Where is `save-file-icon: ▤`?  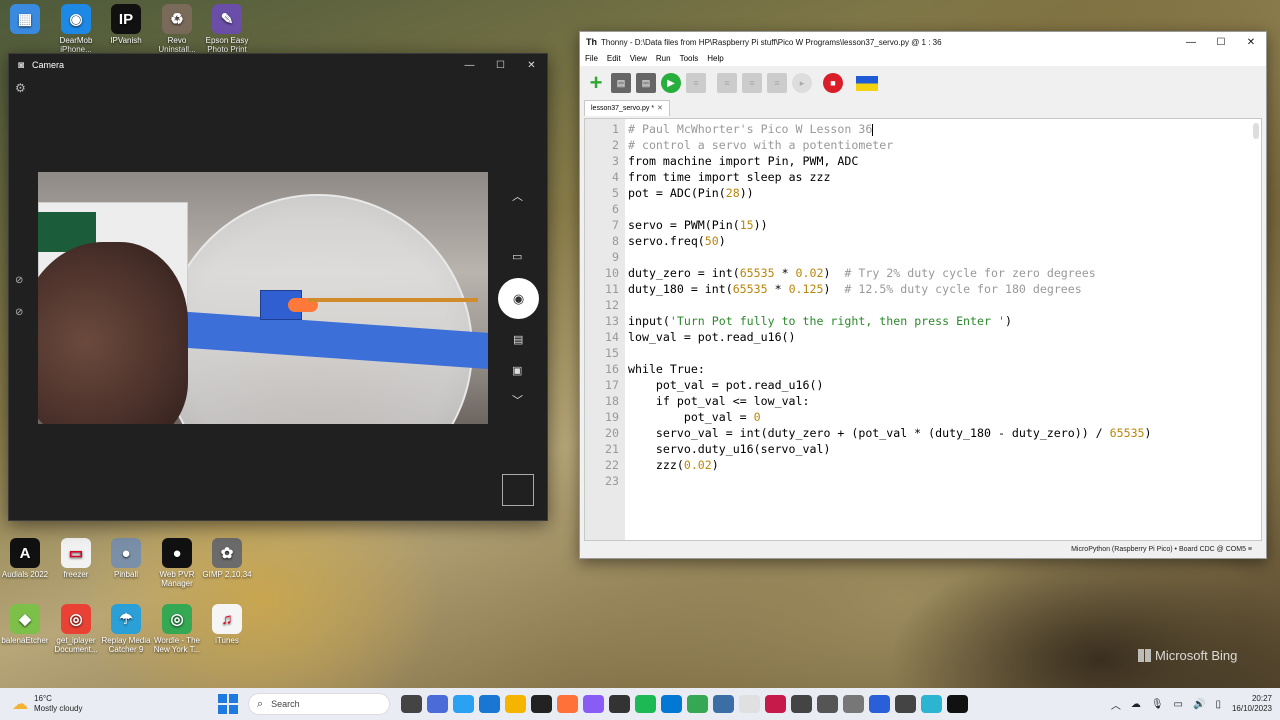 save-file-icon: ▤ is located at coordinates (646, 83).